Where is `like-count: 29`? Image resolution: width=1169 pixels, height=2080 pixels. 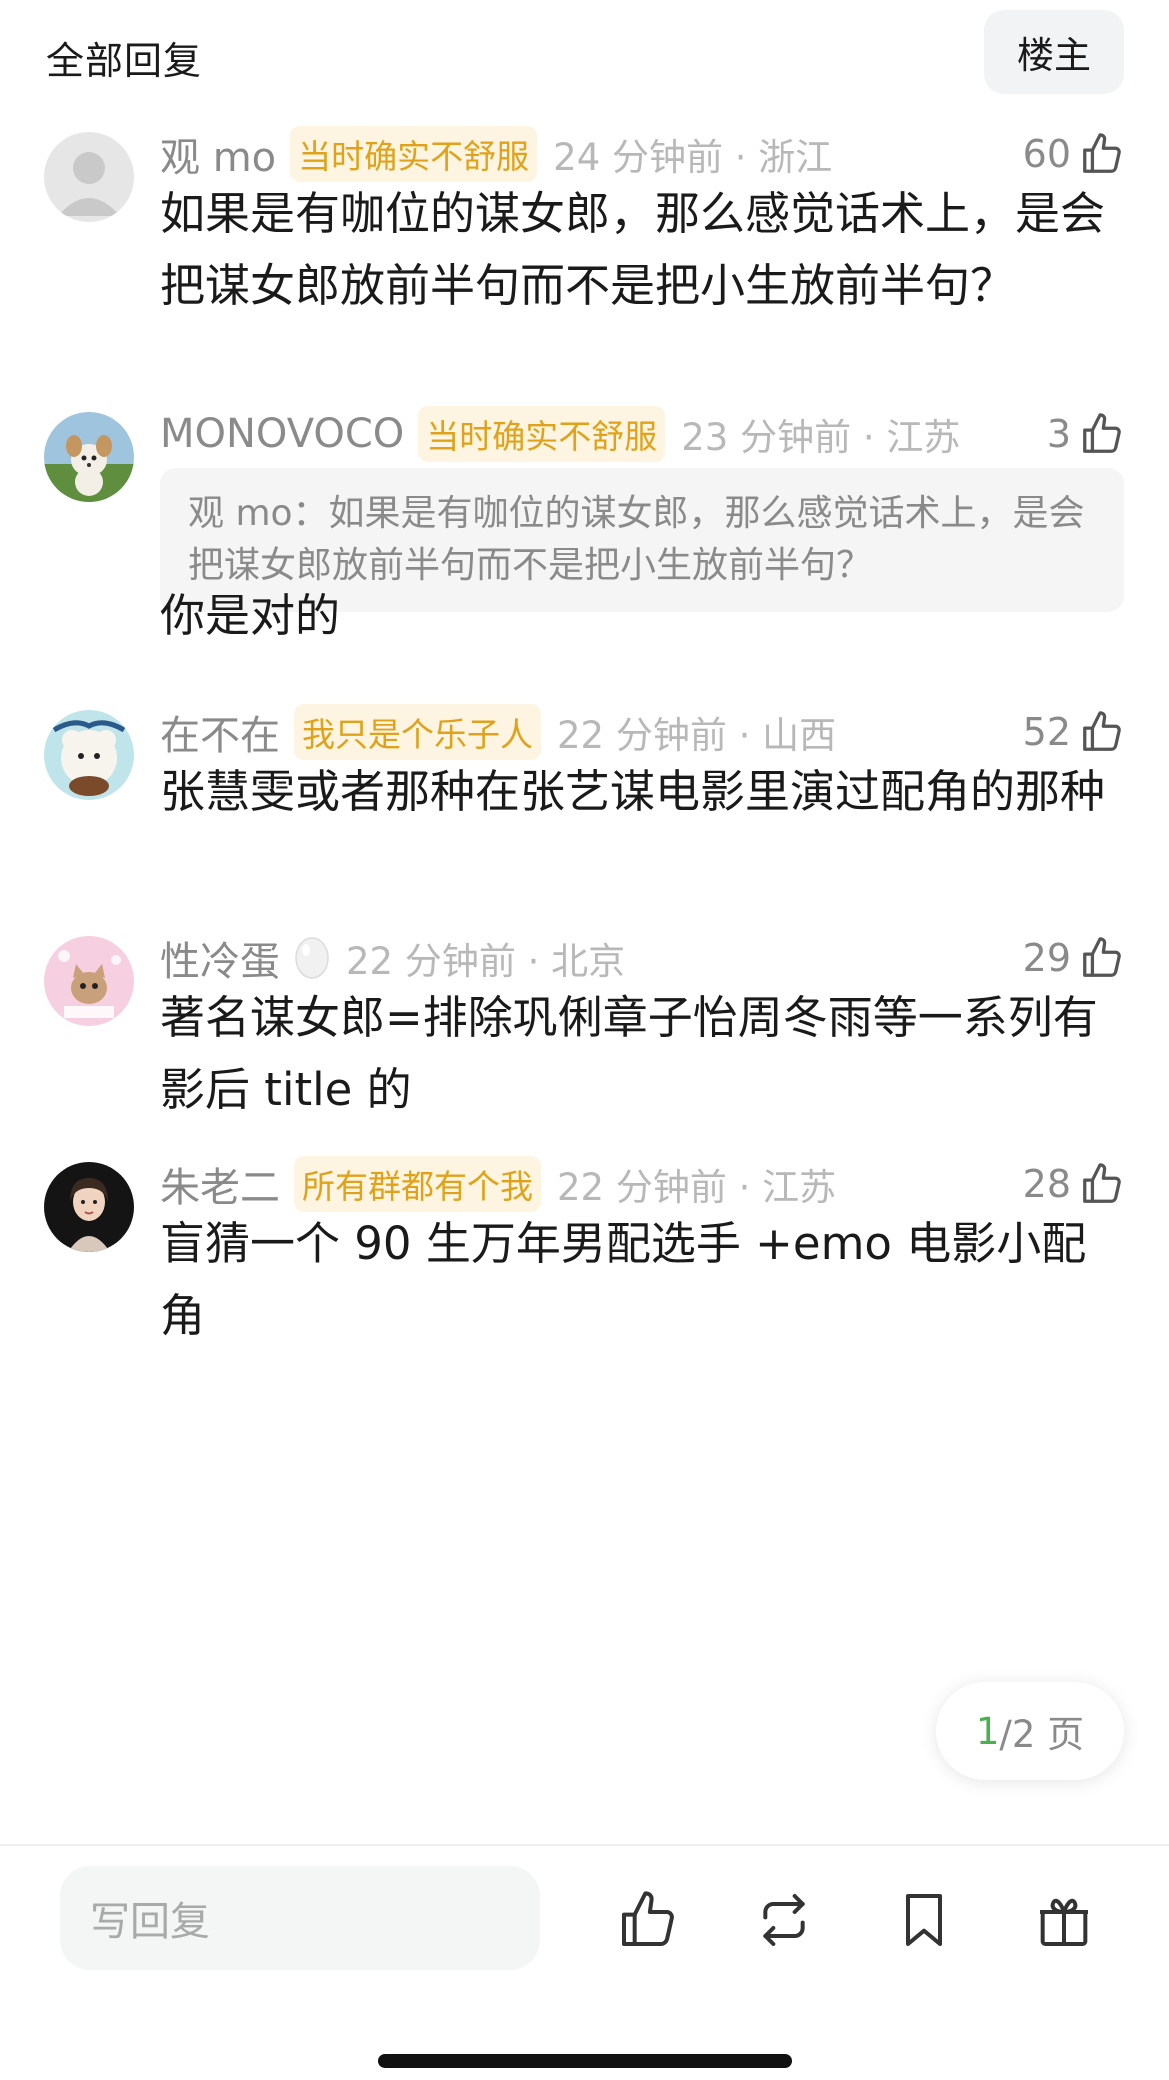
like-count: 29 is located at coordinates (1046, 958).